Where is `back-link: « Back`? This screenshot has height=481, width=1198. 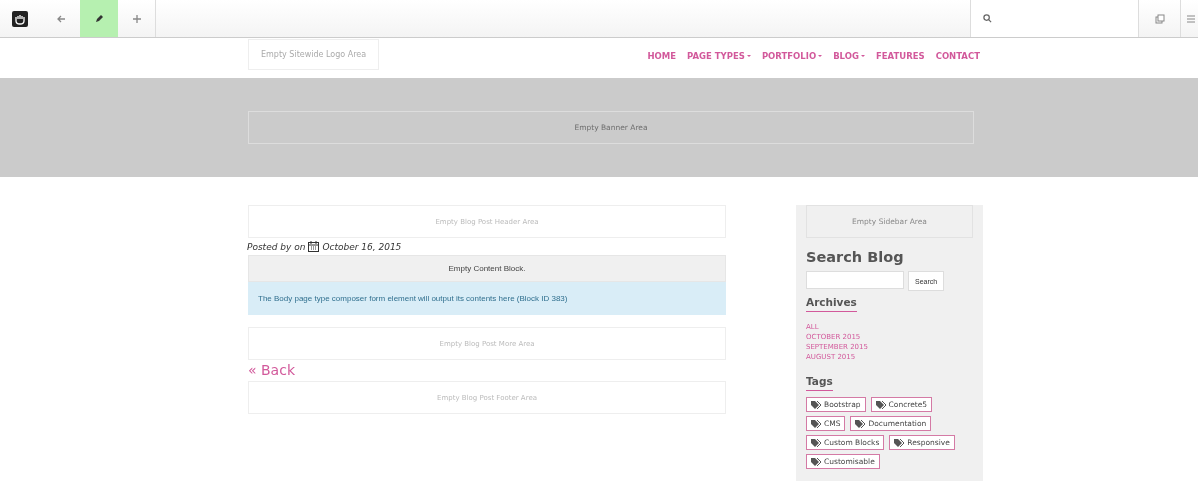 back-link: « Back is located at coordinates (487, 370).